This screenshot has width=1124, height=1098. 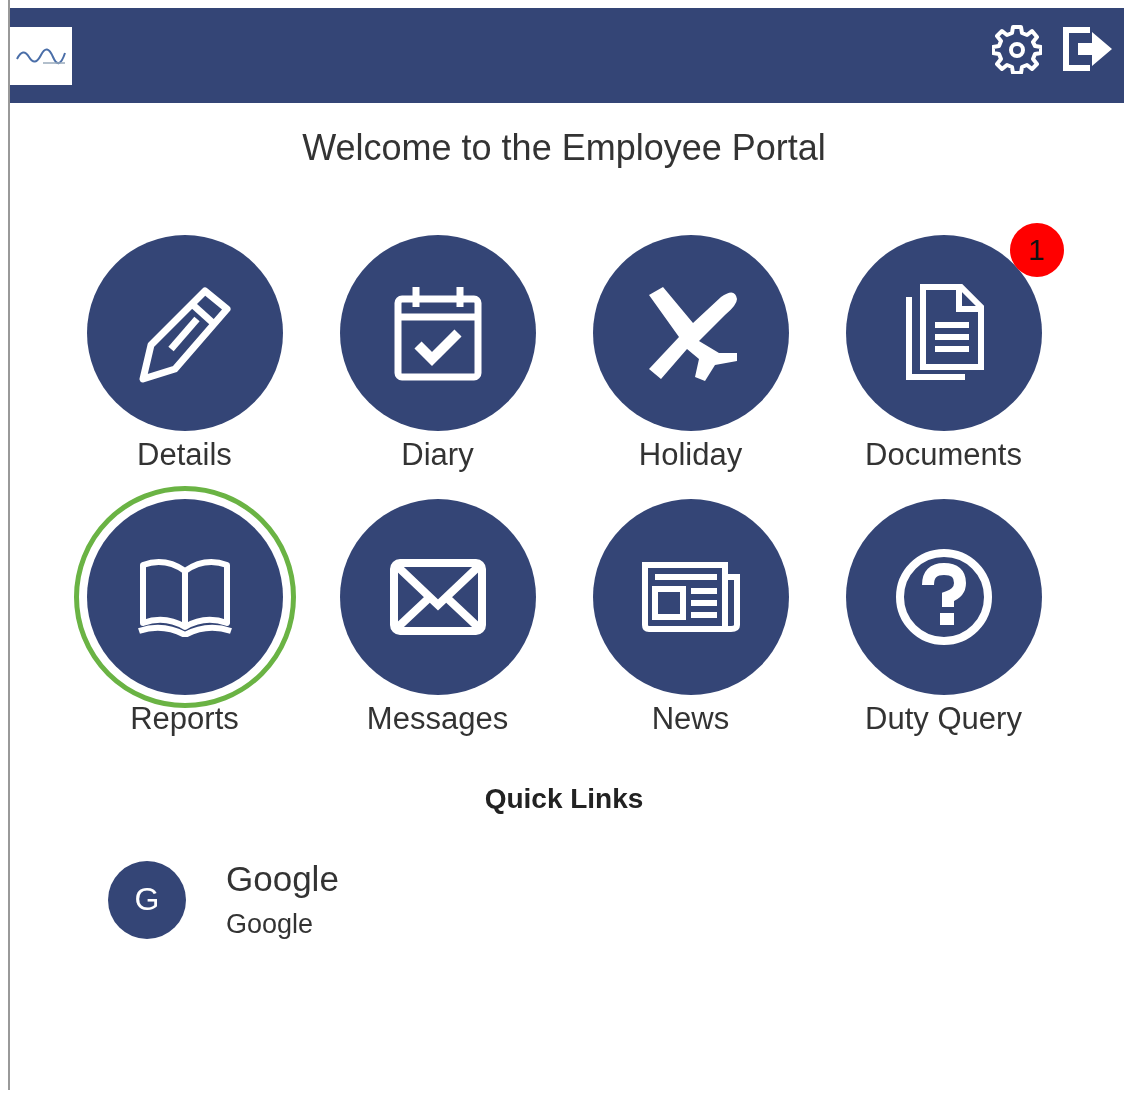 What do you see at coordinates (564, 799) in the screenshot?
I see `section-title: Quick Links` at bounding box center [564, 799].